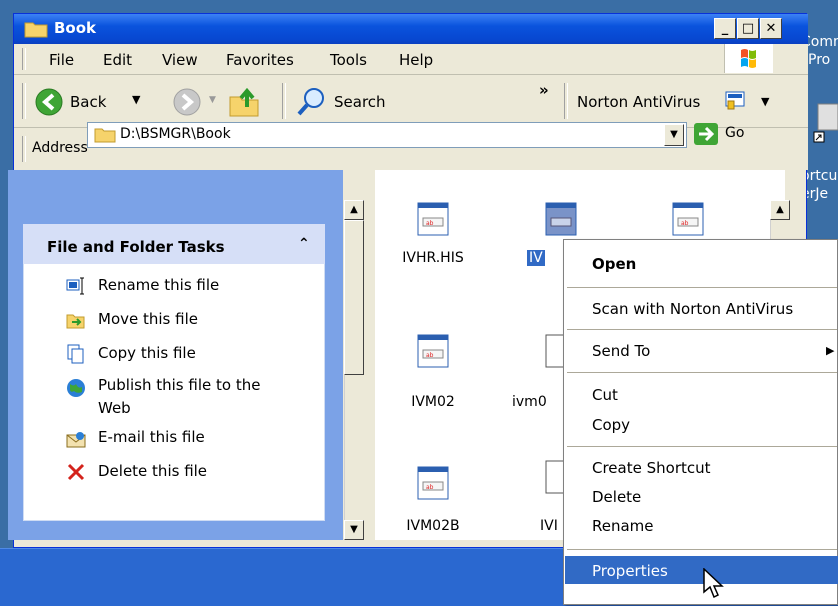 The width and height of the screenshot is (838, 606). Describe the element at coordinates (433, 402) in the screenshot. I see `file-name: IVM02` at that location.